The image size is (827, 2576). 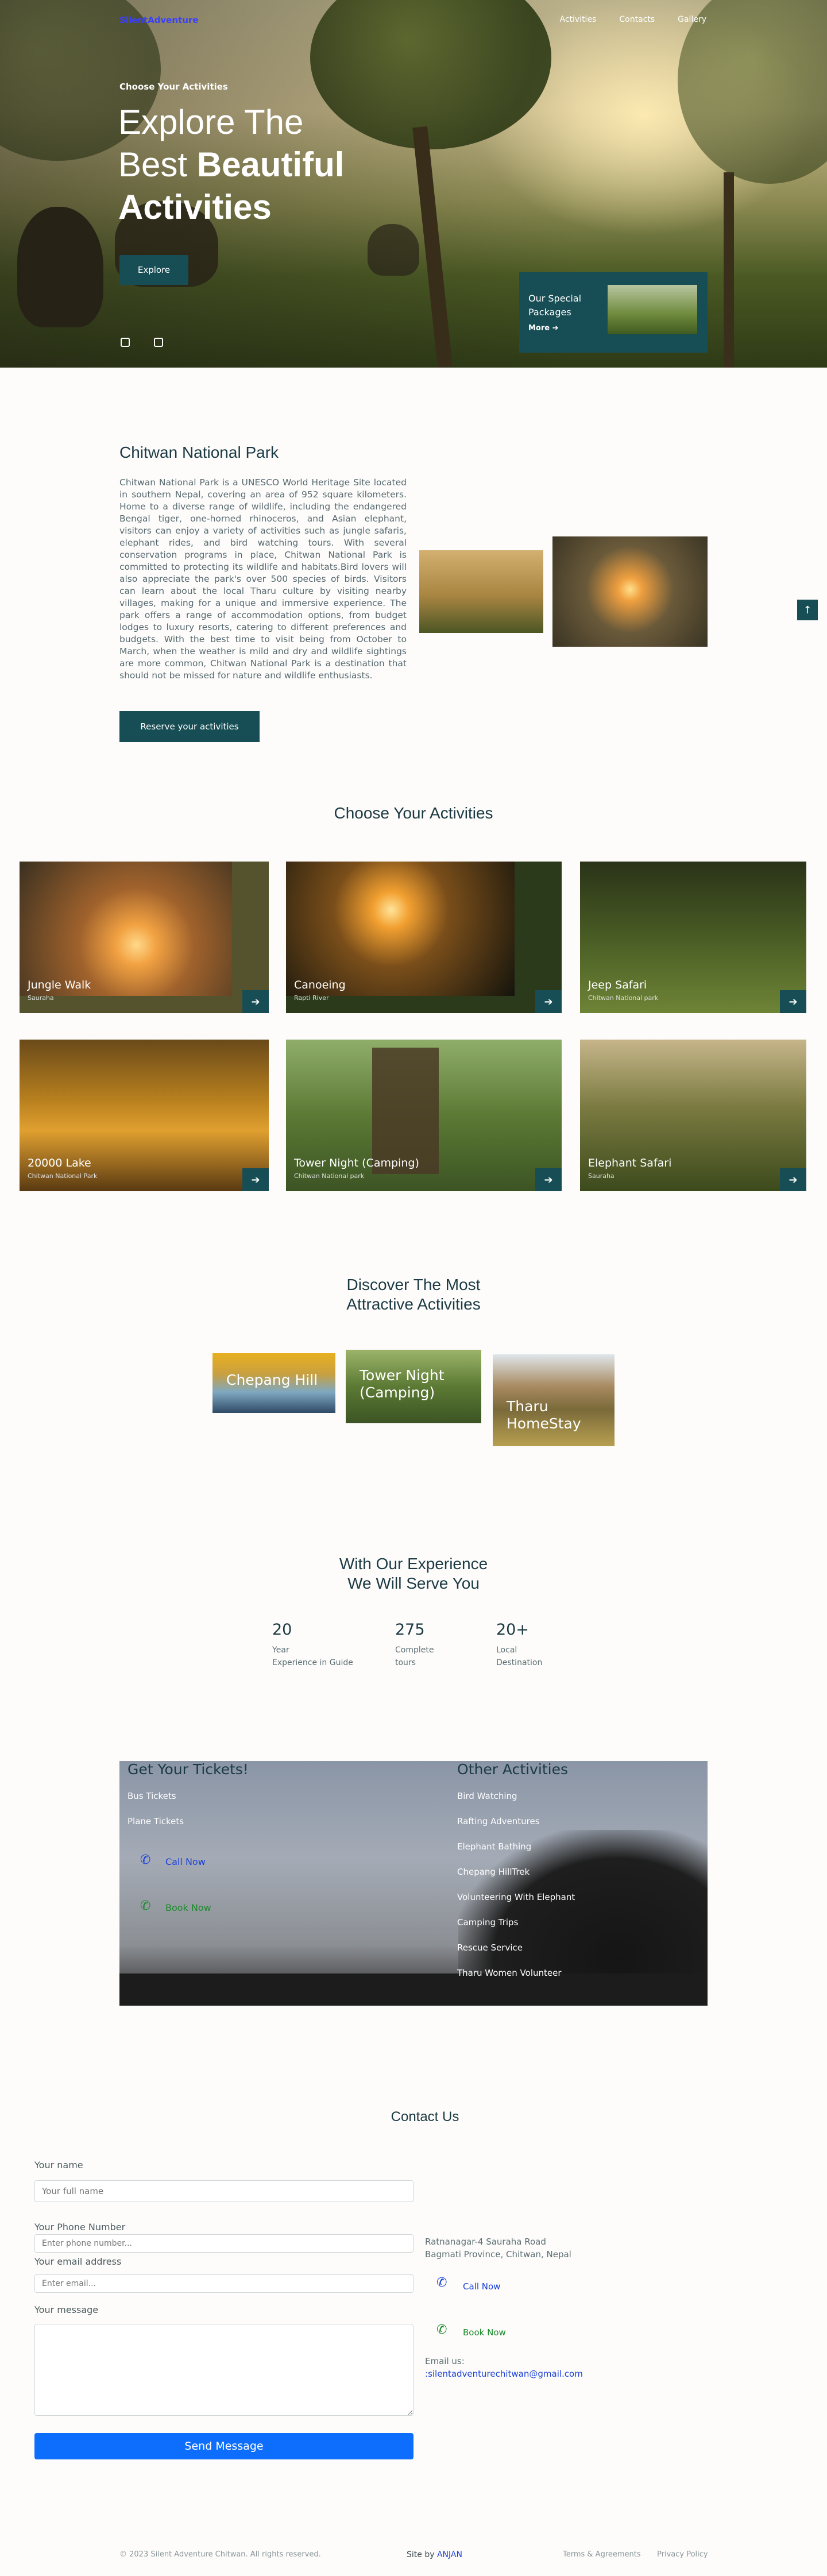 I want to click on activity-card-20000-lake: 20000 Lake Chitwan National Park ➔, so click(x=144, y=1115).